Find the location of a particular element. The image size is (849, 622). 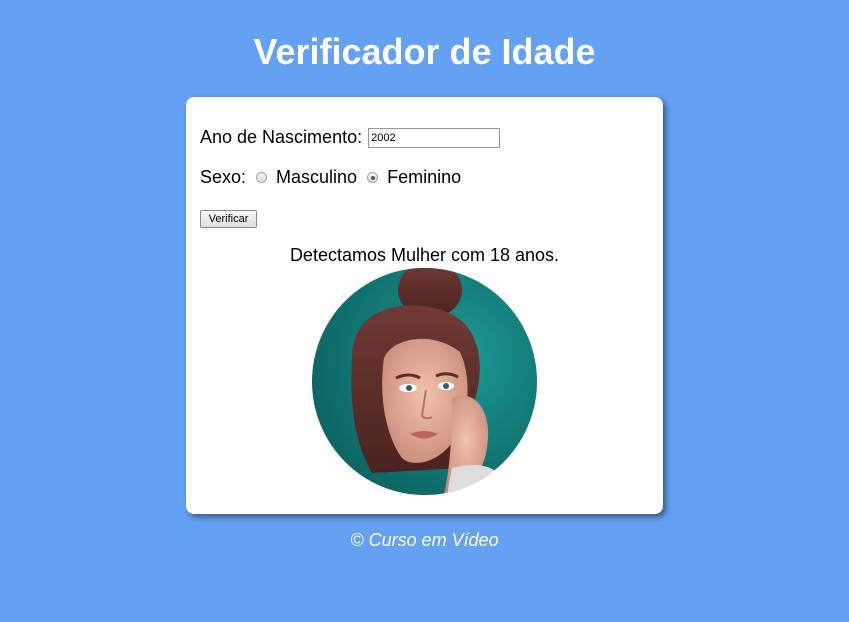

sex-label: Sexo: is located at coordinates (223, 177).